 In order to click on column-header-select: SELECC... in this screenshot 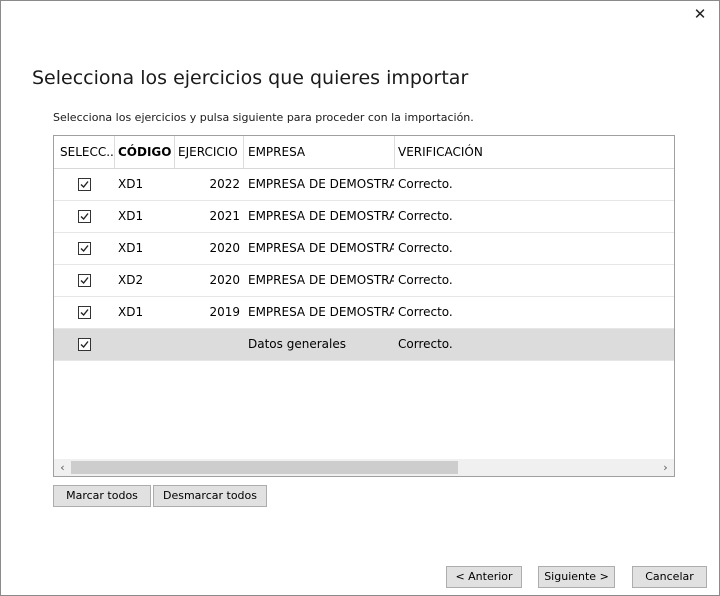, I will do `click(85, 152)`.